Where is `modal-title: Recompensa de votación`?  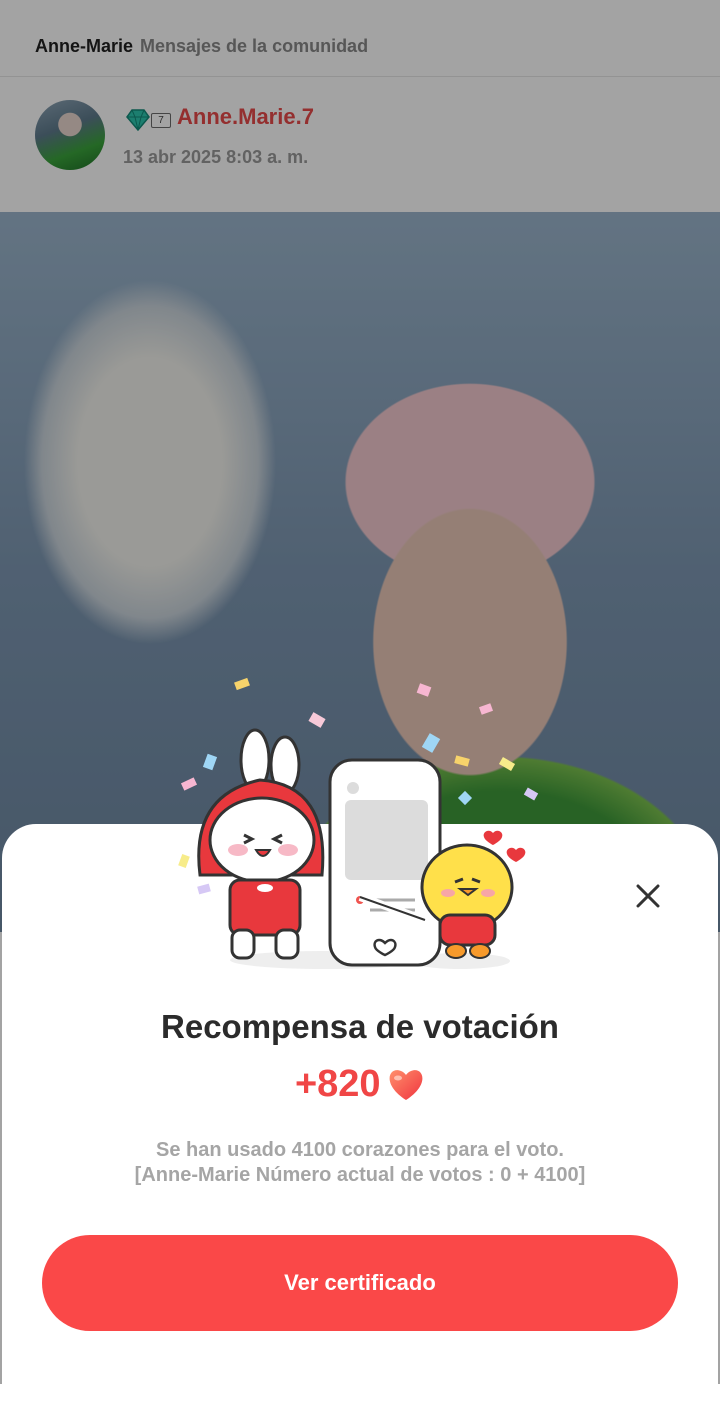 modal-title: Recompensa de votación is located at coordinates (360, 1026).